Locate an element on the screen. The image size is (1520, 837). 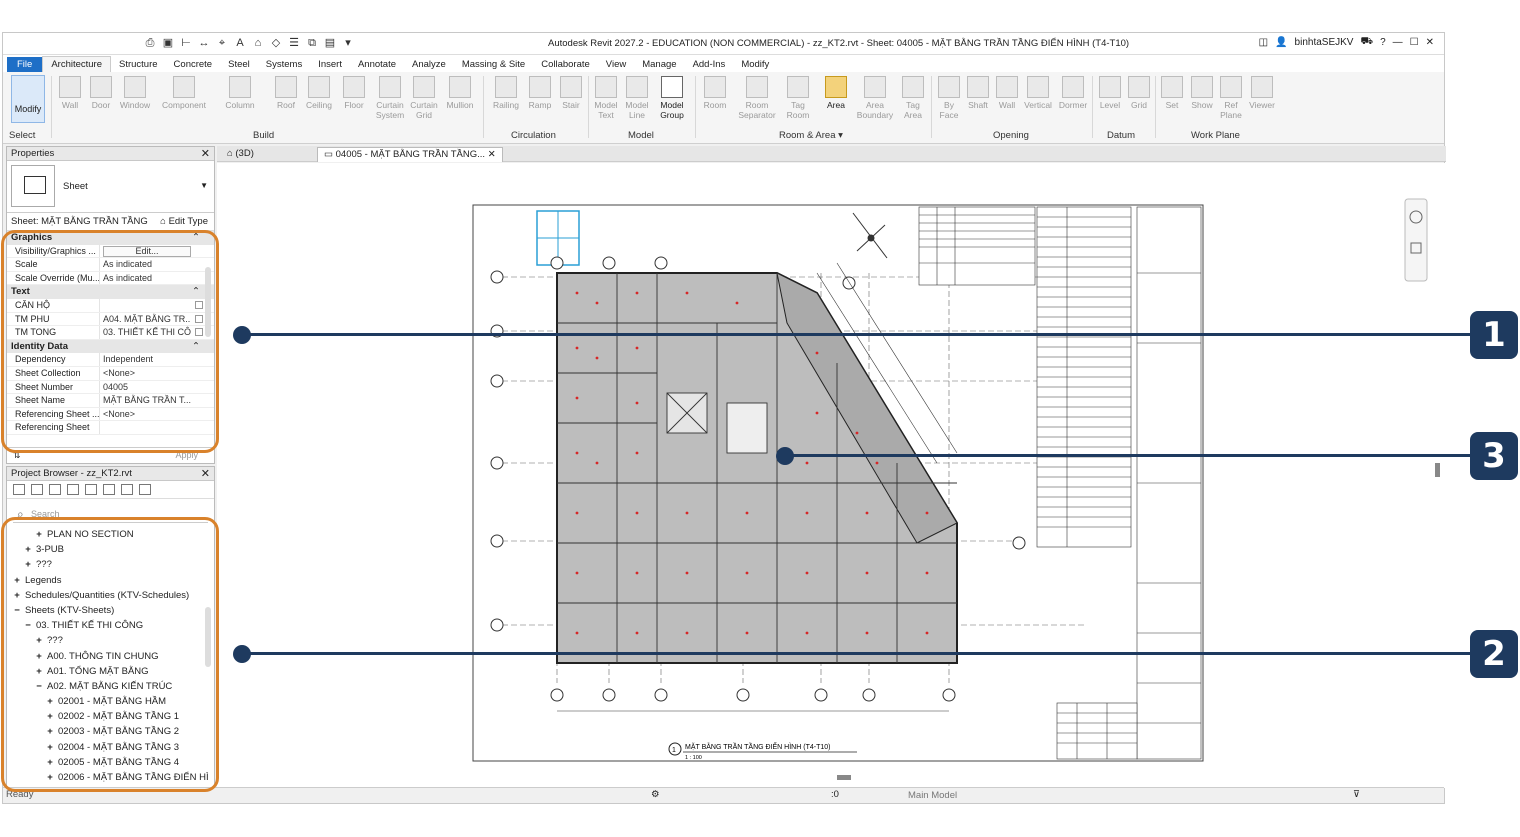
tab-file: File is located at coordinates (25, 64).